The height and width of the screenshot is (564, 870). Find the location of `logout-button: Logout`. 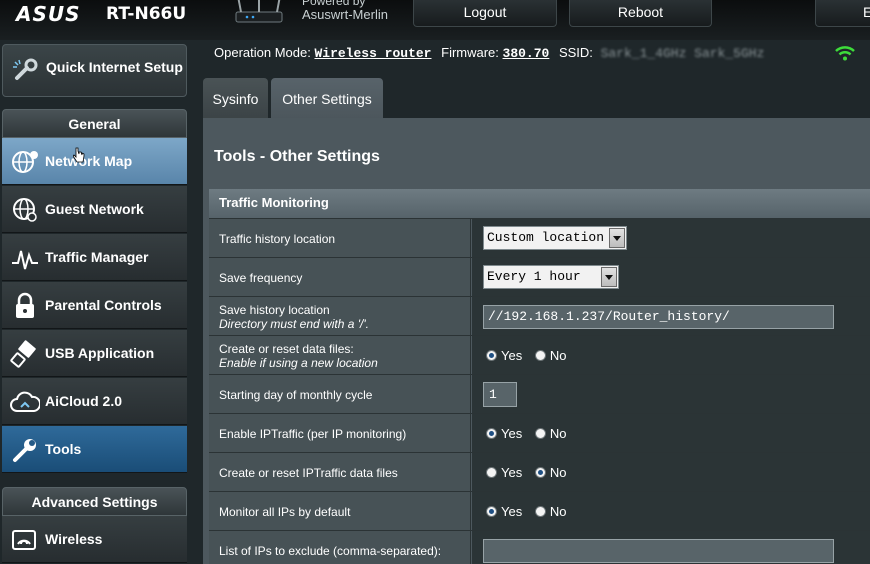

logout-button: Logout is located at coordinates (485, 13).